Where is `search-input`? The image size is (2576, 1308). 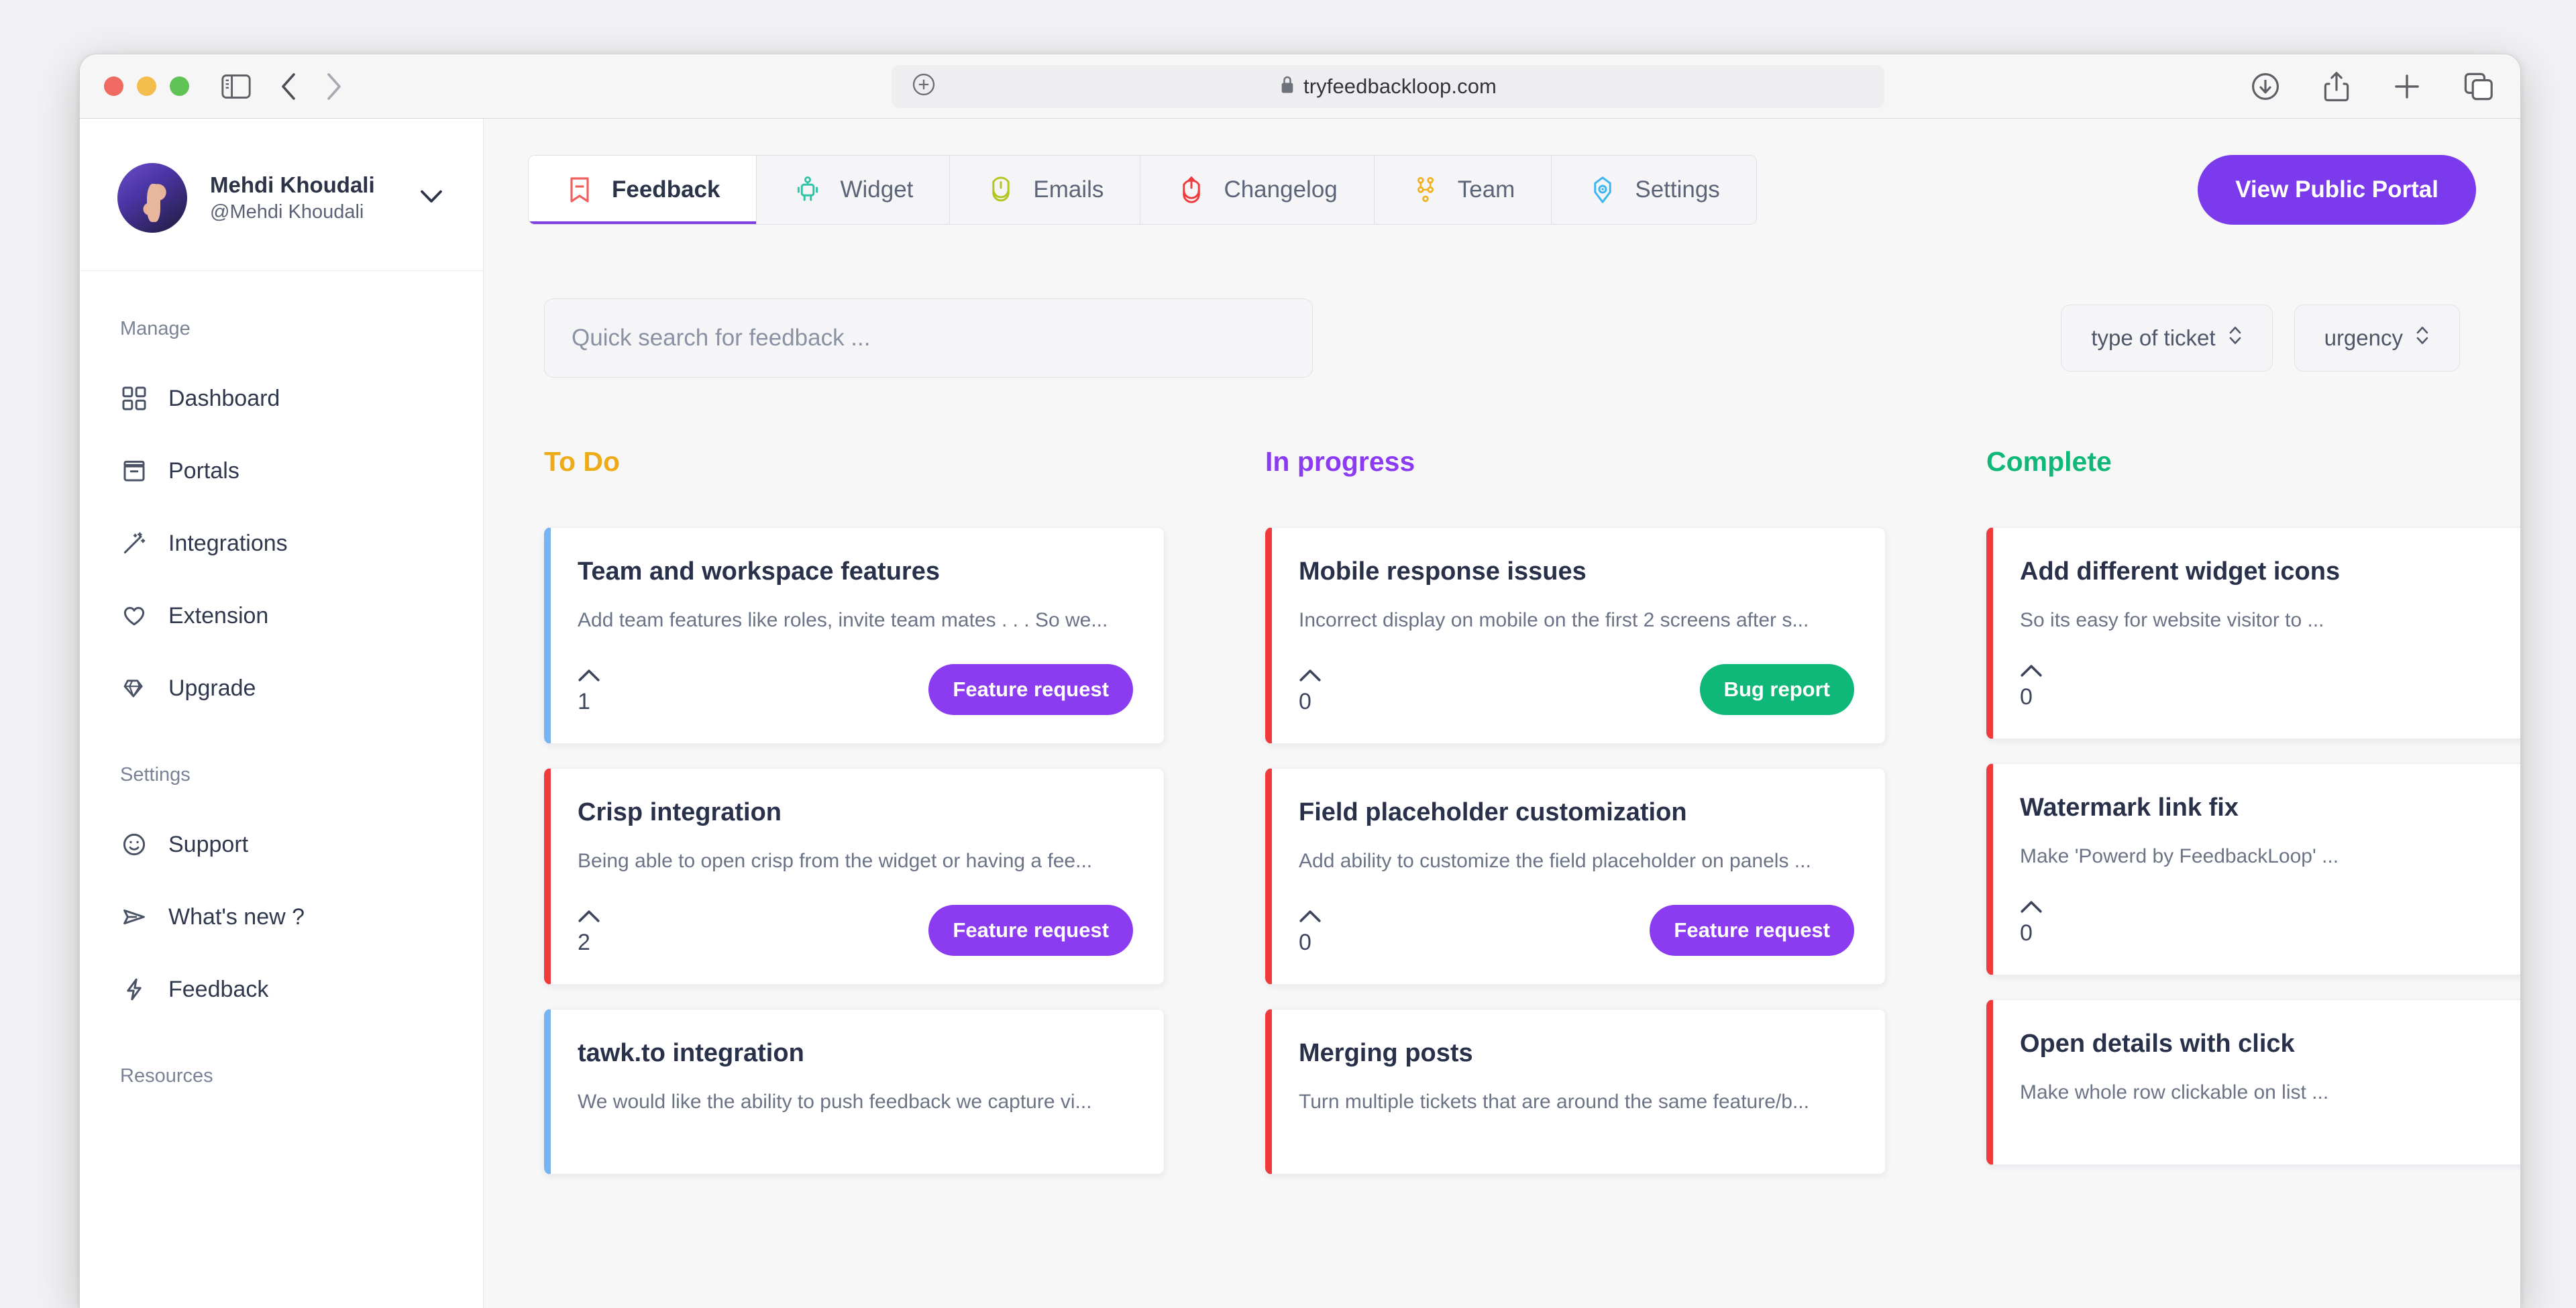
search-input is located at coordinates (928, 338).